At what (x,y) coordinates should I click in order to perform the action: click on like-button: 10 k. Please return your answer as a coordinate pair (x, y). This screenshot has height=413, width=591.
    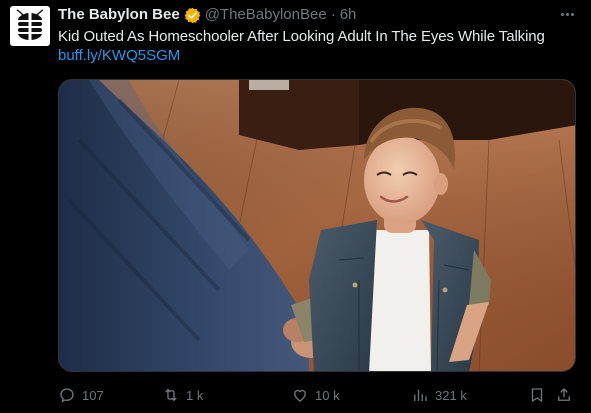
    Looking at the image, I should click on (315, 395).